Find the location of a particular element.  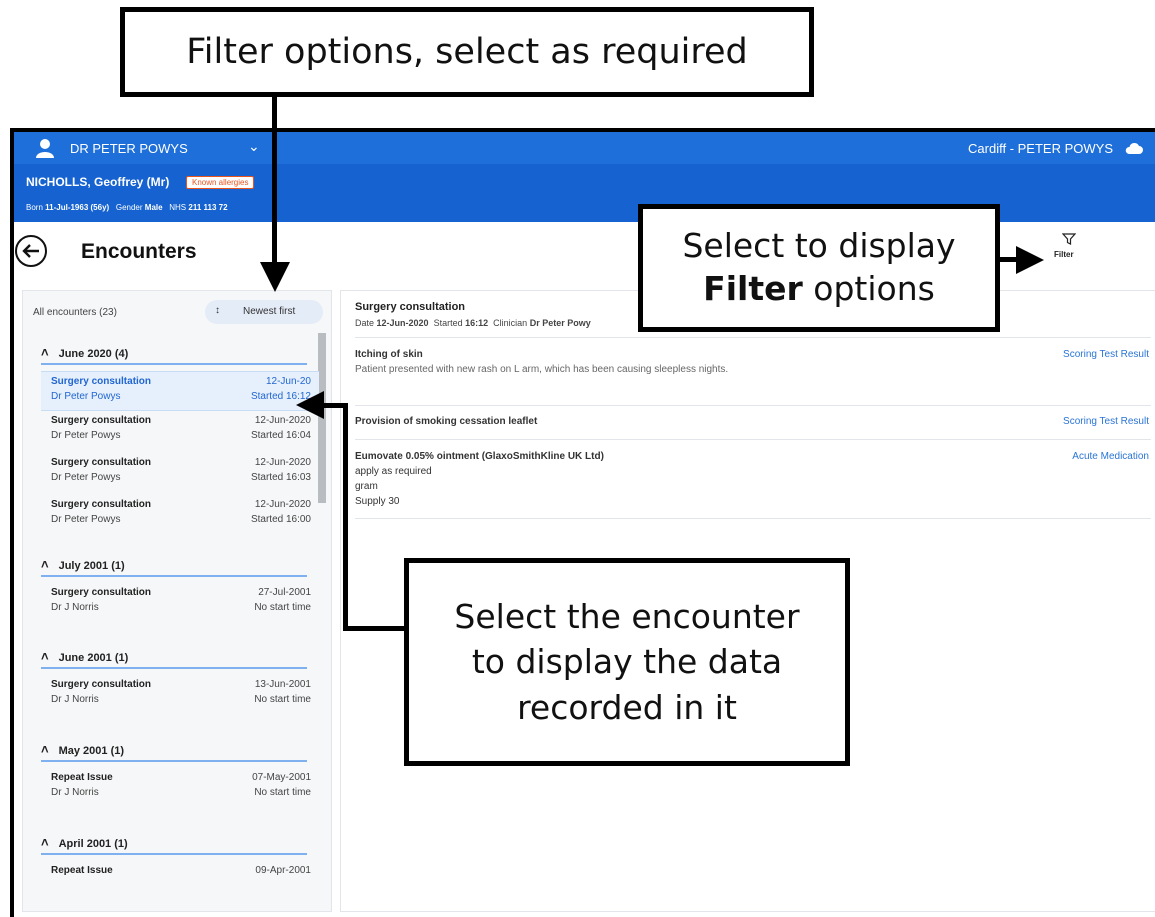

gender-value: Male is located at coordinates (153, 207).